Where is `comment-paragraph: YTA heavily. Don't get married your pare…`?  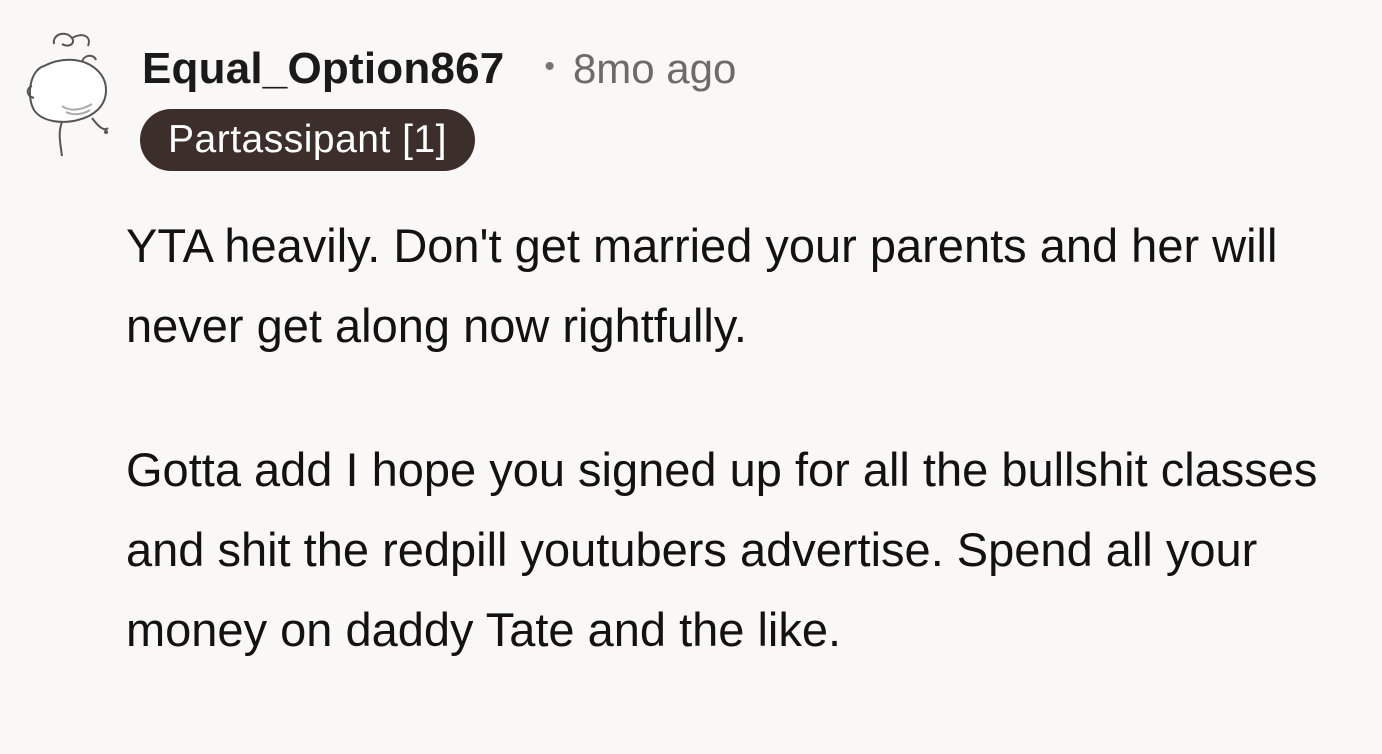 comment-paragraph: YTA heavily. Don't get married your pare… is located at coordinates (702, 285).